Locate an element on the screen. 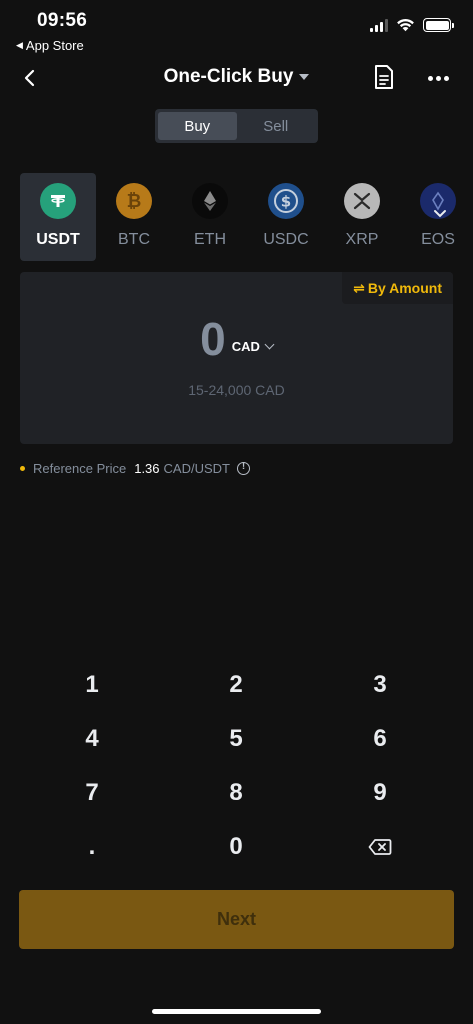  key-8: 8 is located at coordinates (236, 793).